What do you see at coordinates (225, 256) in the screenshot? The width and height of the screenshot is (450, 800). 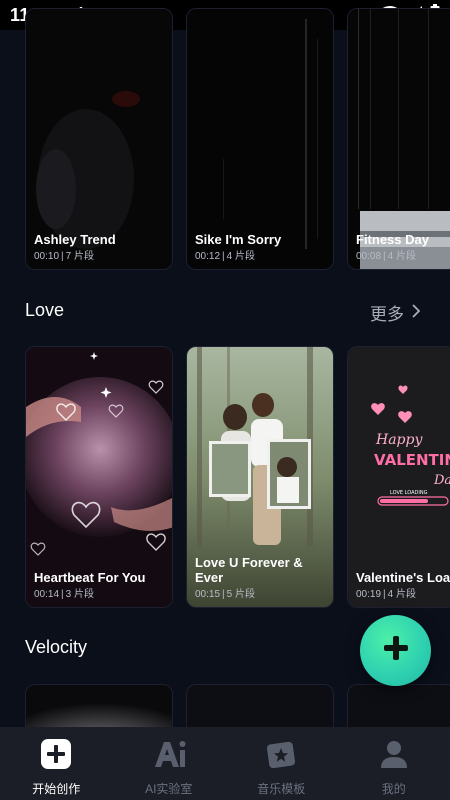 I see `card-meta: 00:12 | 4 片段` at bounding box center [225, 256].